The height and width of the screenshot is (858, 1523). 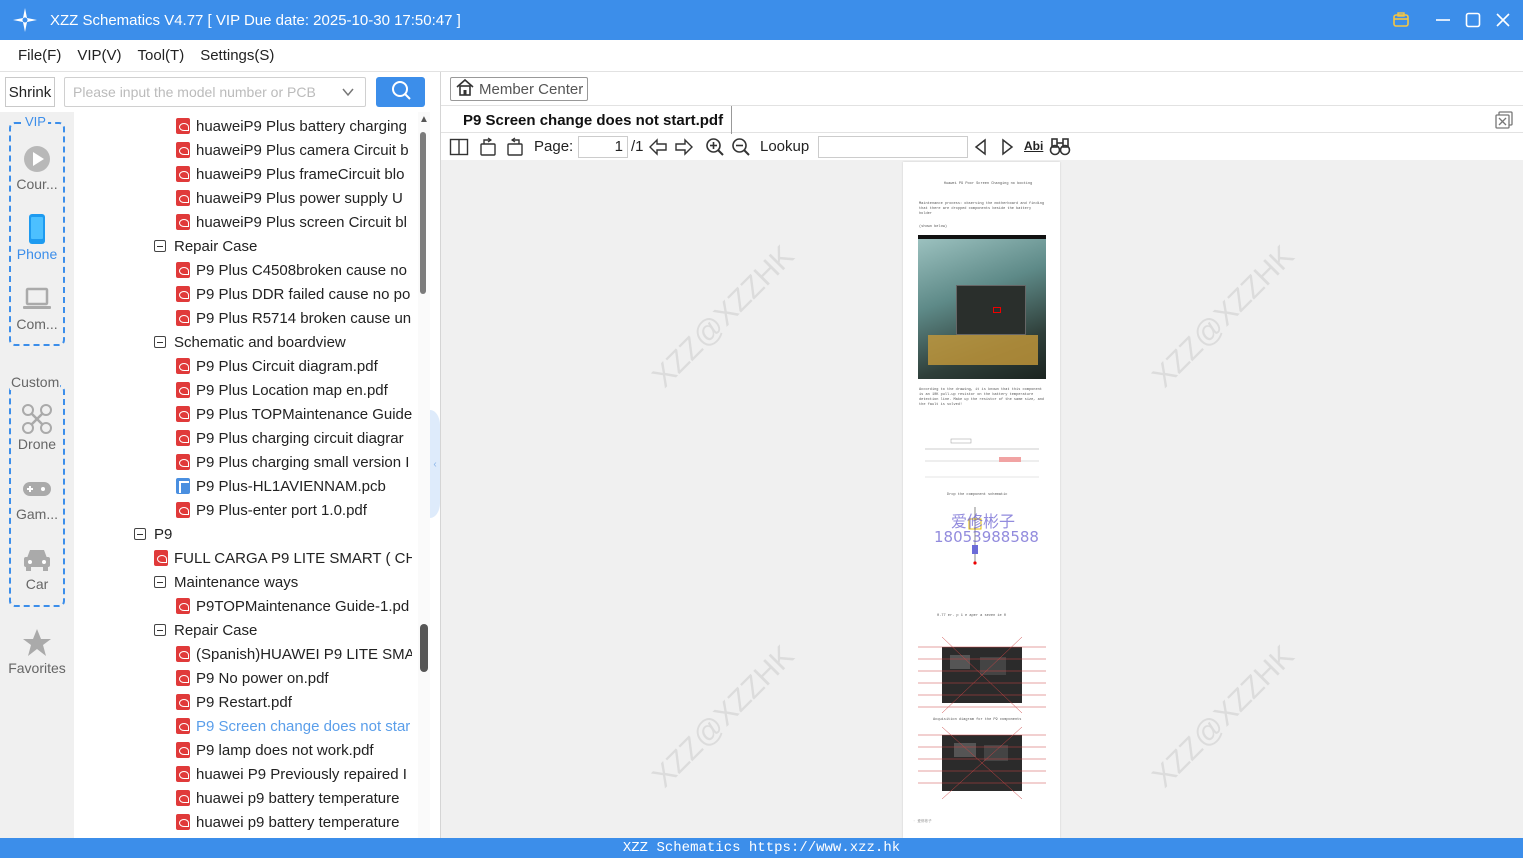 What do you see at coordinates (1503, 20) in the screenshot?
I see `close-button` at bounding box center [1503, 20].